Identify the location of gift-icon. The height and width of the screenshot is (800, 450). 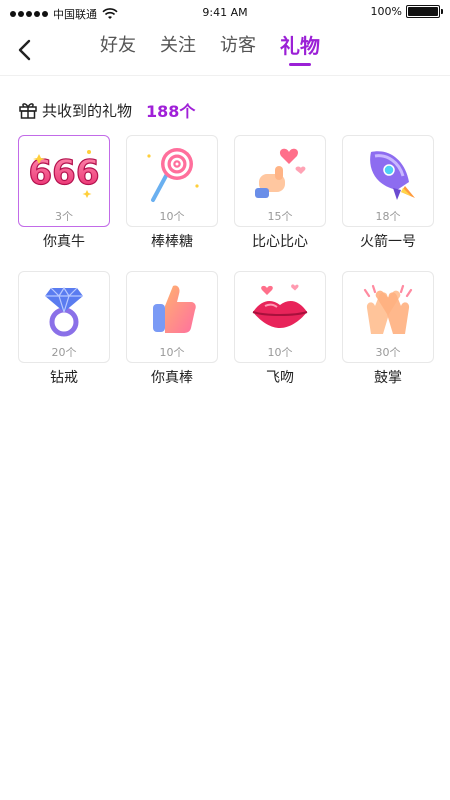
(28, 111).